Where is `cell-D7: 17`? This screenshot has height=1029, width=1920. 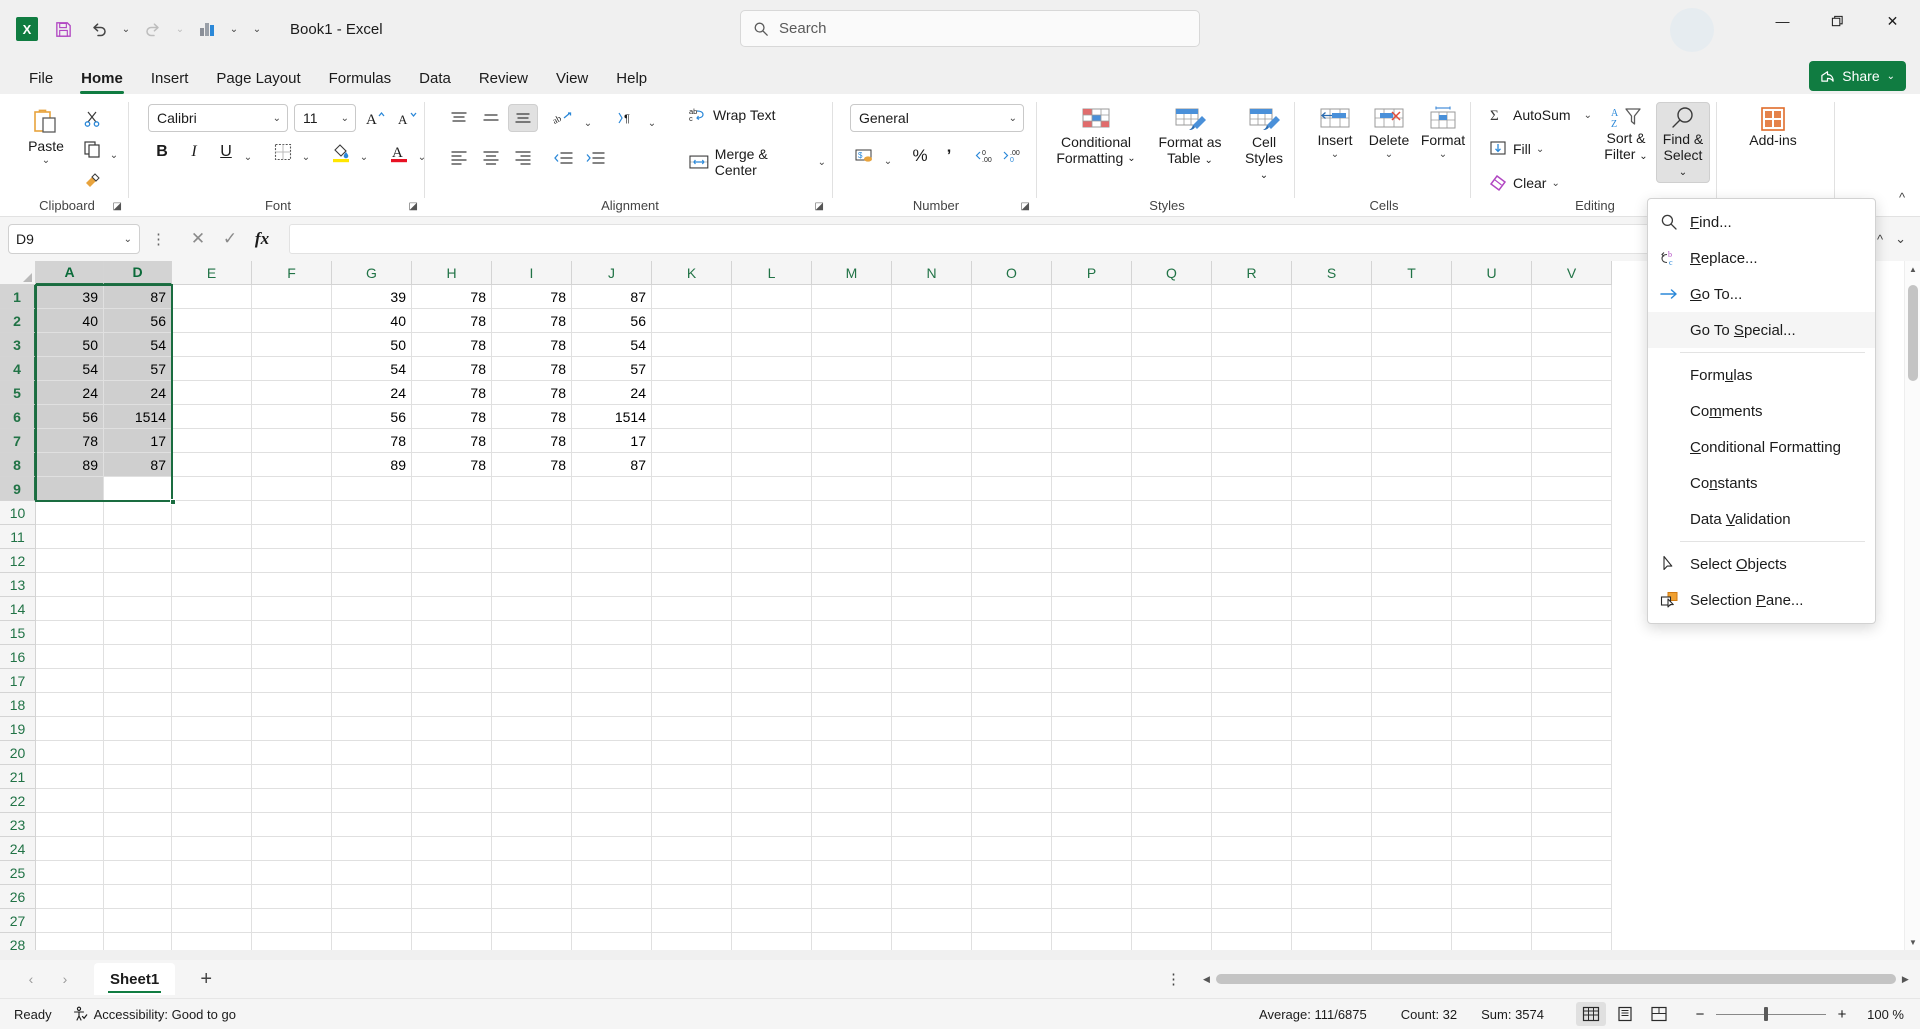 cell-D7: 17 is located at coordinates (138, 441).